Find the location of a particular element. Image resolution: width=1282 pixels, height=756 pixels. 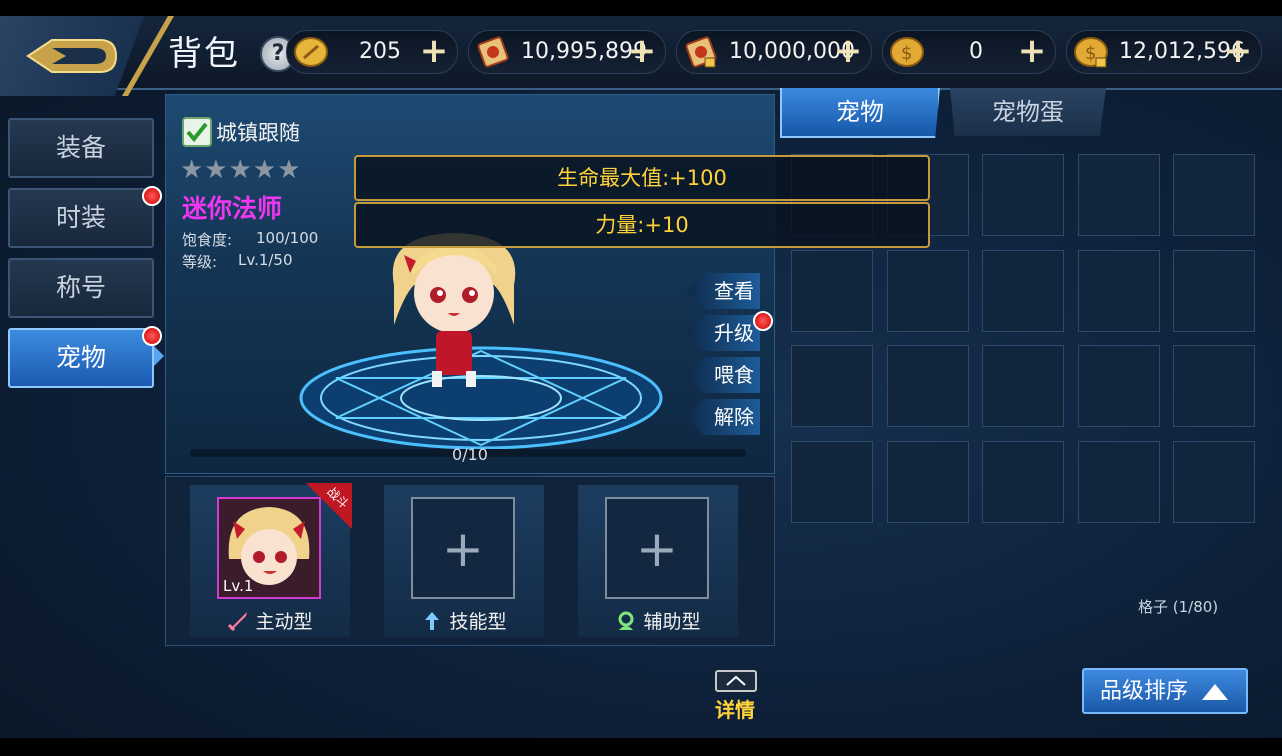

page-title: 背包 is located at coordinates (204, 54).